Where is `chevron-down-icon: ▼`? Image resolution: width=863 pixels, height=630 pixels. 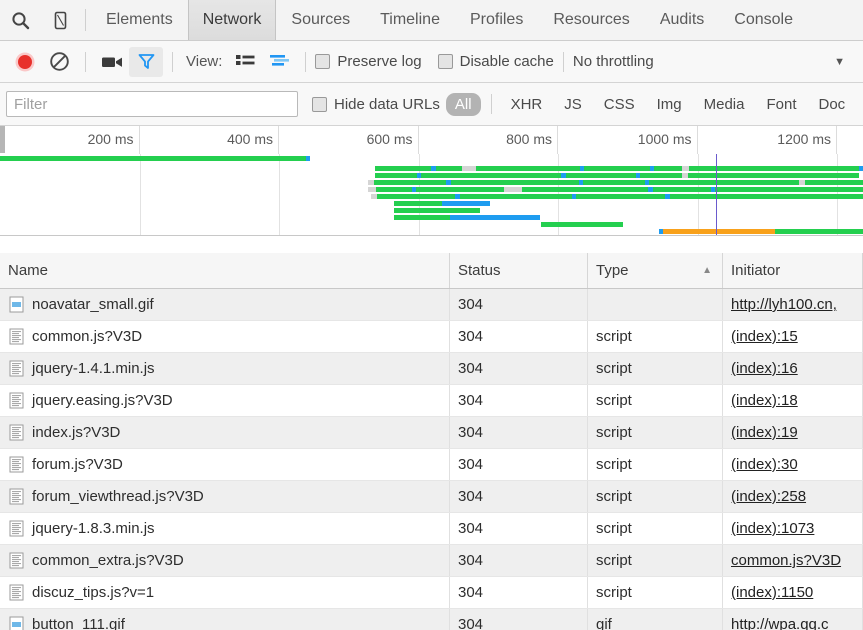
chevron-down-icon: ▼ is located at coordinates (839, 62).